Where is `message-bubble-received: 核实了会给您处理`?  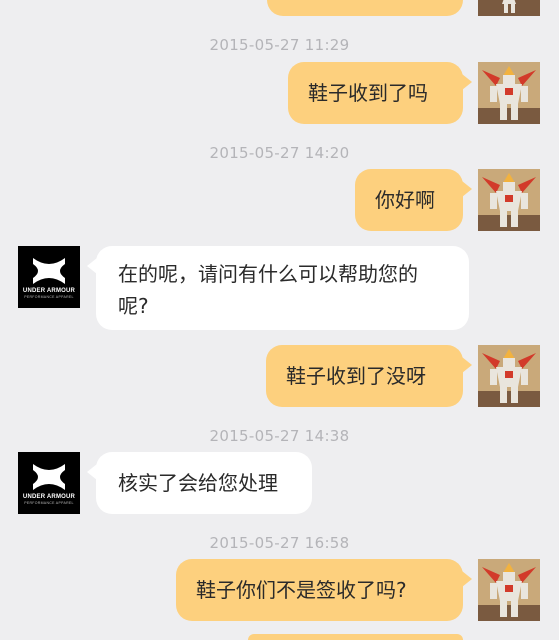 message-bubble-received: 核实了会给您处理 is located at coordinates (204, 483).